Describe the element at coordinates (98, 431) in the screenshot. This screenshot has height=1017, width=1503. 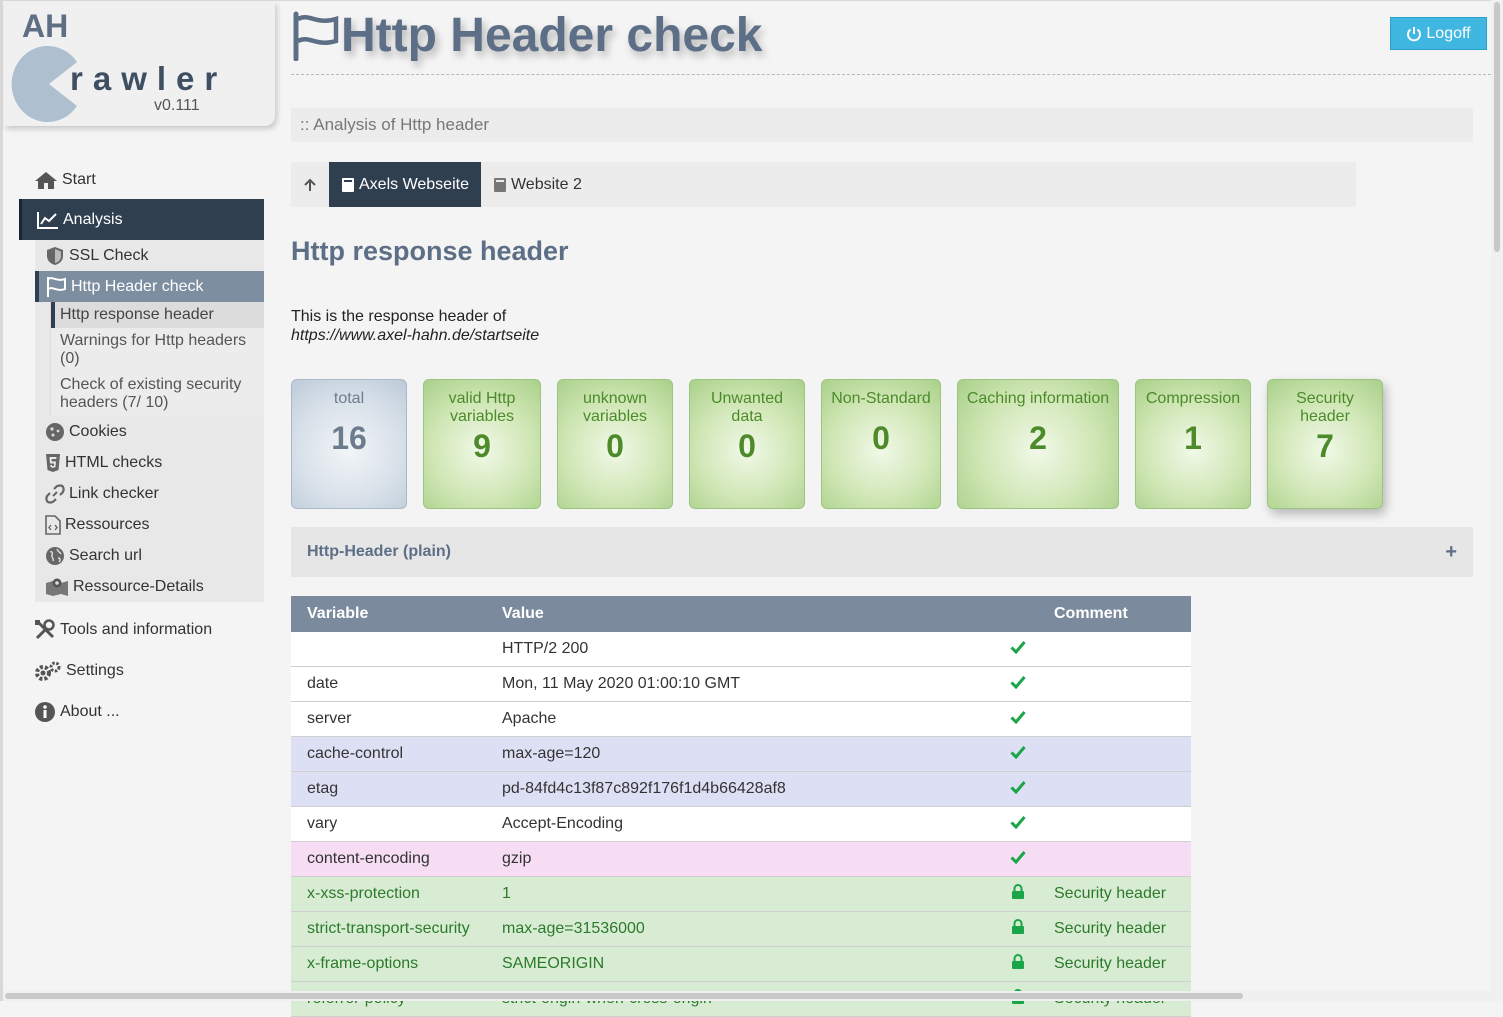
I see `sidebar-item-label: Cookies` at that location.